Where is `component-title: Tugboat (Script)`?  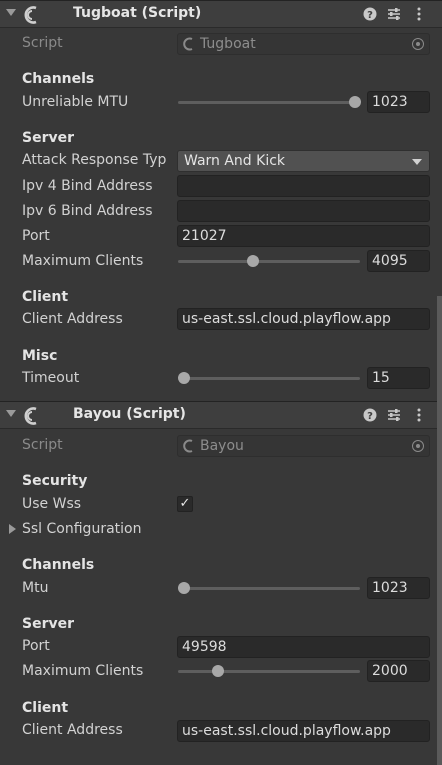
component-title: Tugboat (Script) is located at coordinates (137, 13).